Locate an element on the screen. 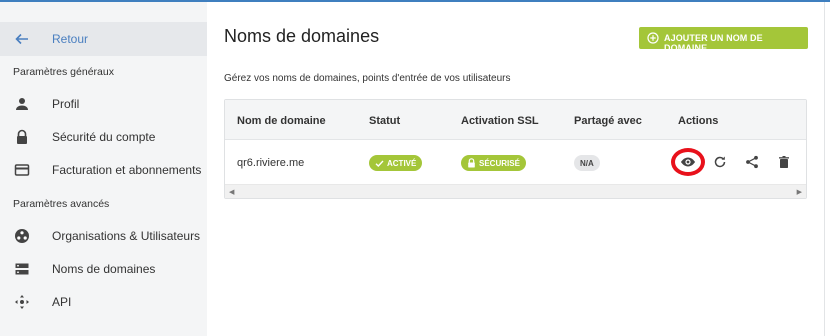  right-edge-strip is located at coordinates (827, 169).